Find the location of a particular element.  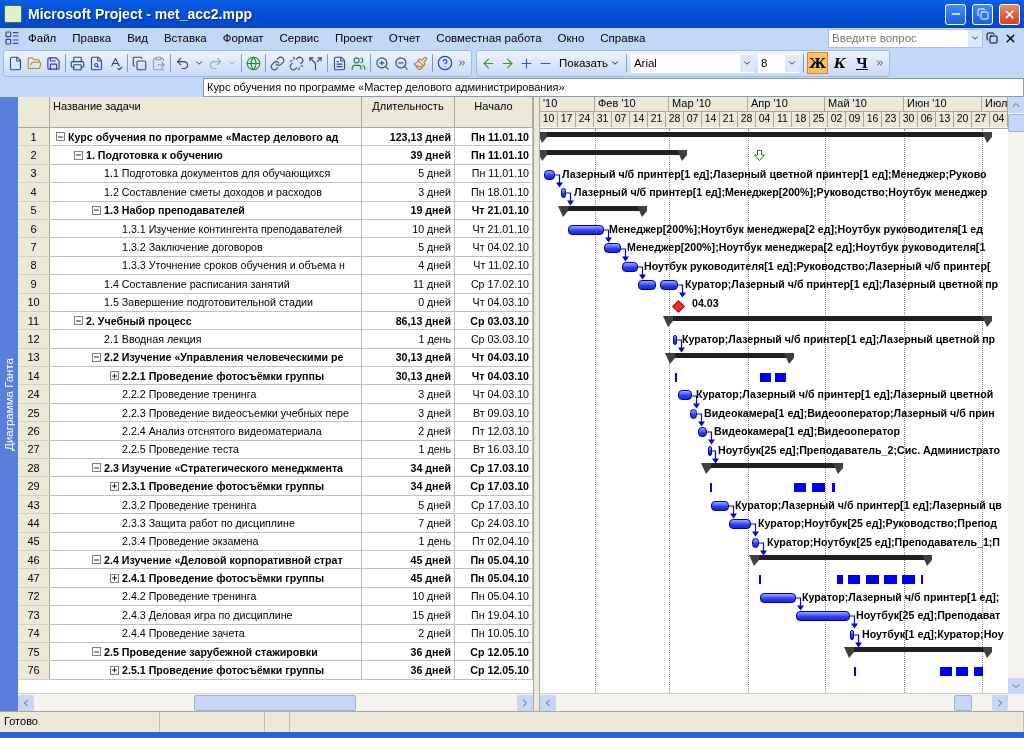

help-icon is located at coordinates (445, 63).